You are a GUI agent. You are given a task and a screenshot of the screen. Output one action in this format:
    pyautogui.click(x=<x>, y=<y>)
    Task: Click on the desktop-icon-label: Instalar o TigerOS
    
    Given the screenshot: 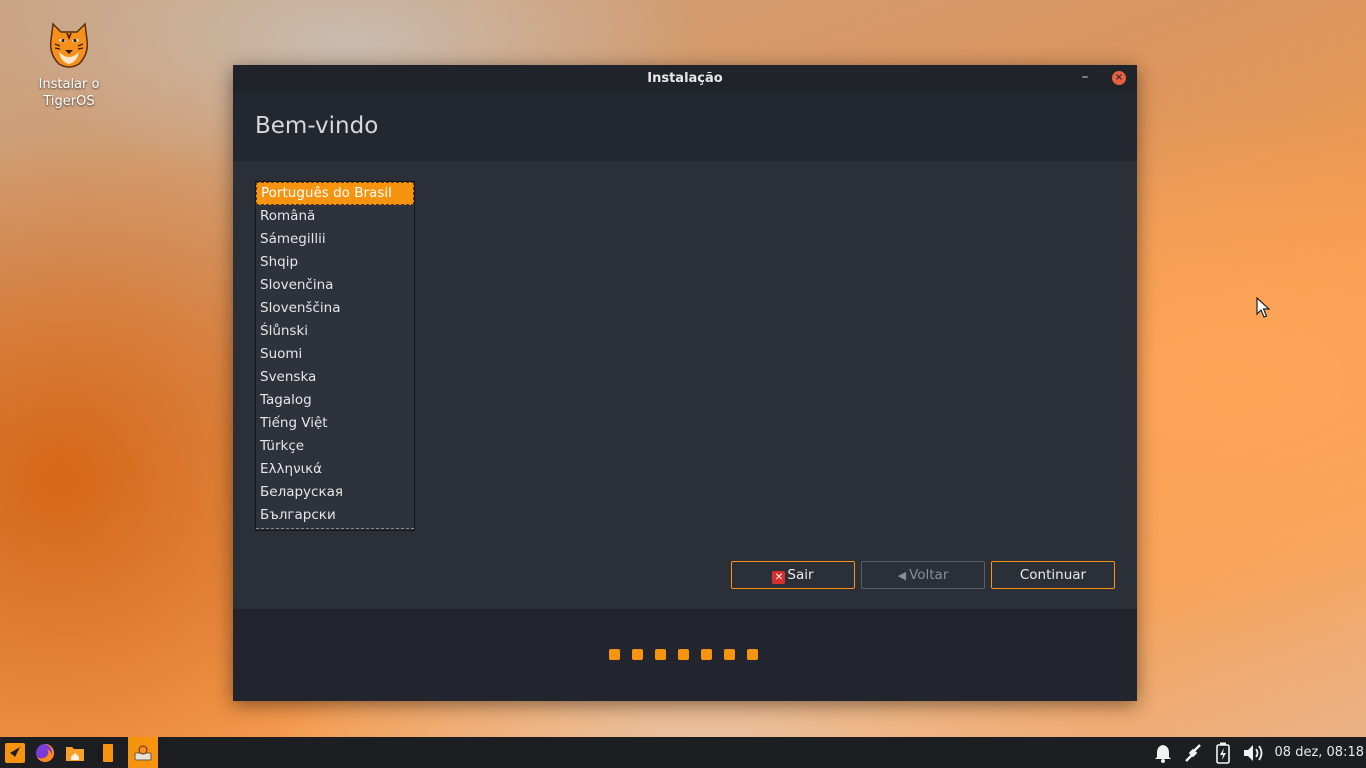 What is the action you would take?
    pyautogui.click(x=69, y=93)
    